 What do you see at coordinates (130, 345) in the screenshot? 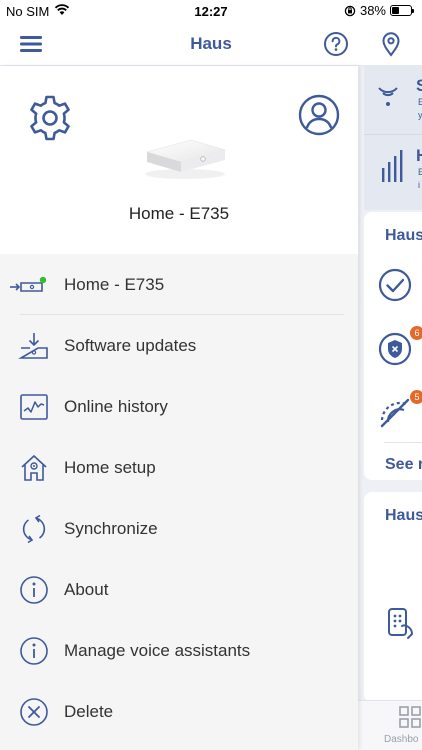
I see `menu-label: Software updates` at bounding box center [130, 345].